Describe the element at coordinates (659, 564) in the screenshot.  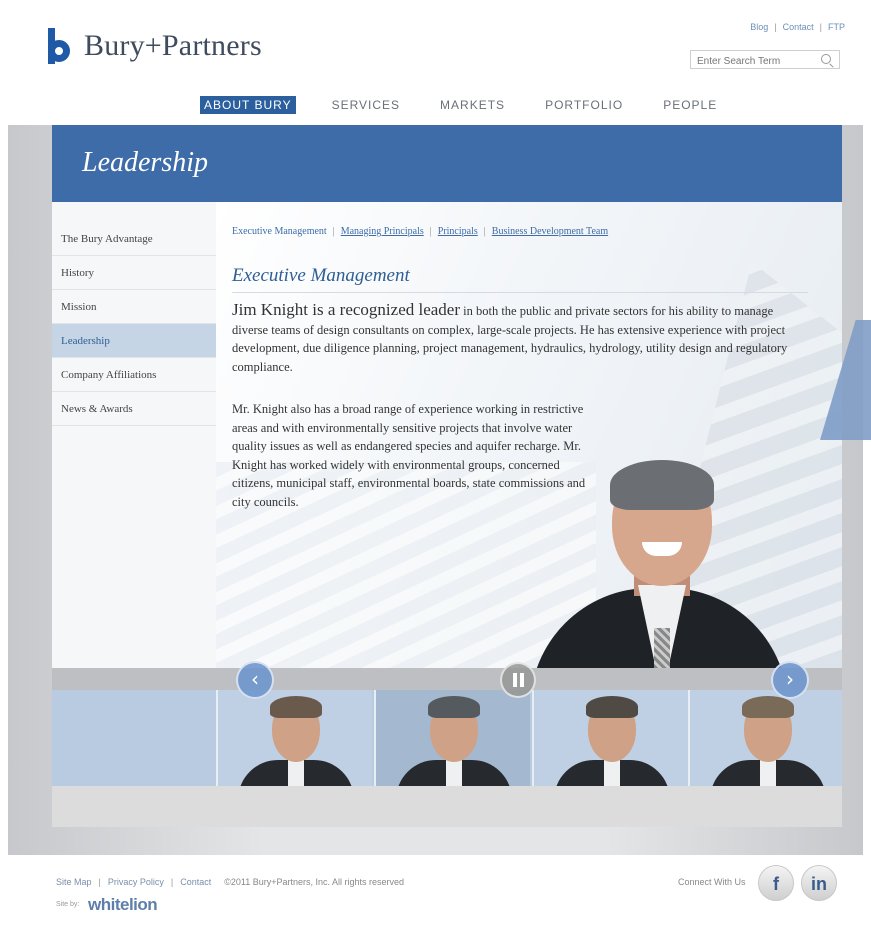
I see `featured-portrait` at that location.